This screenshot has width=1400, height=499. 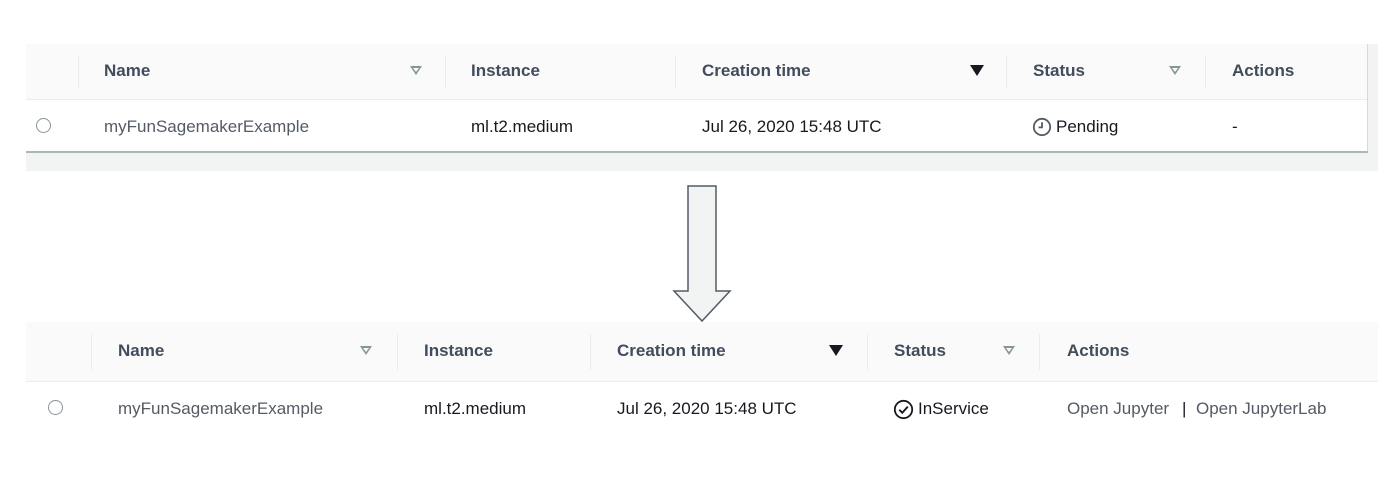 What do you see at coordinates (1087, 126) in the screenshot?
I see `status-badge: Pending` at bounding box center [1087, 126].